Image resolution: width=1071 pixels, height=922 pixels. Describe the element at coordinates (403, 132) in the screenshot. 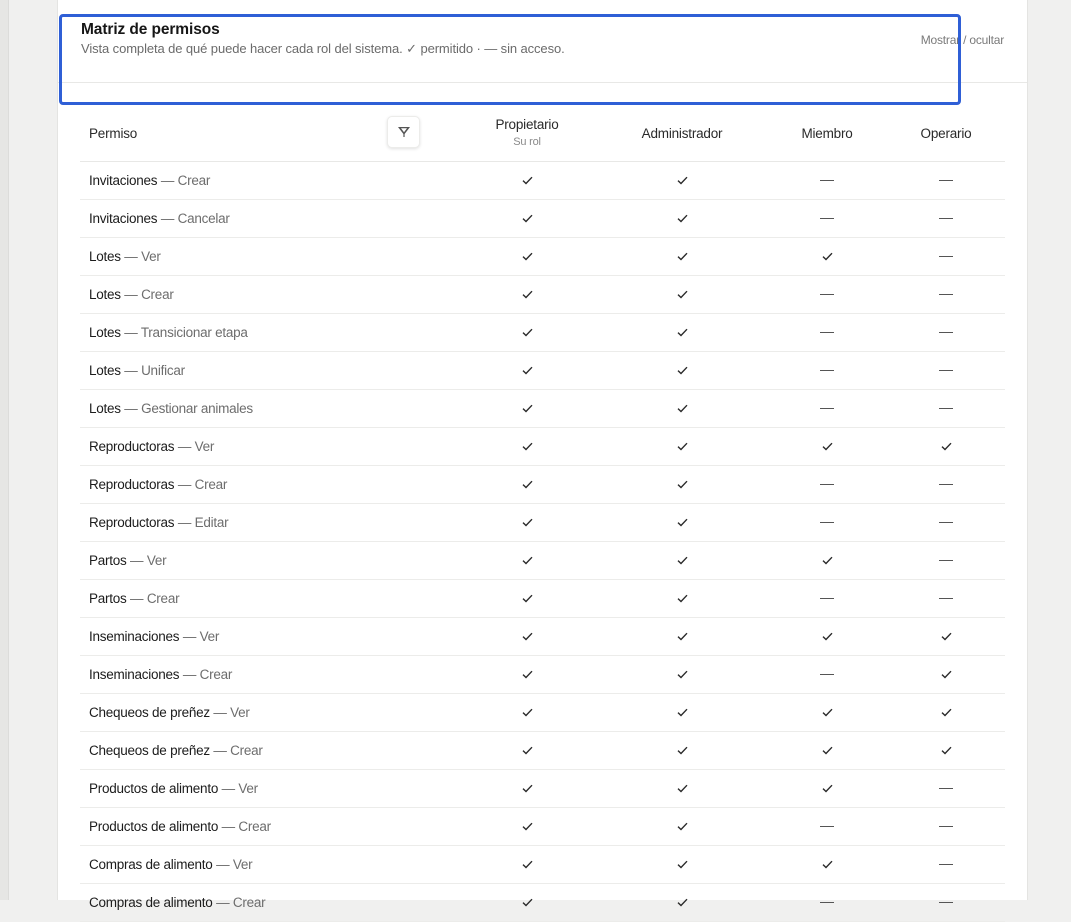

I see `filter-button` at that location.